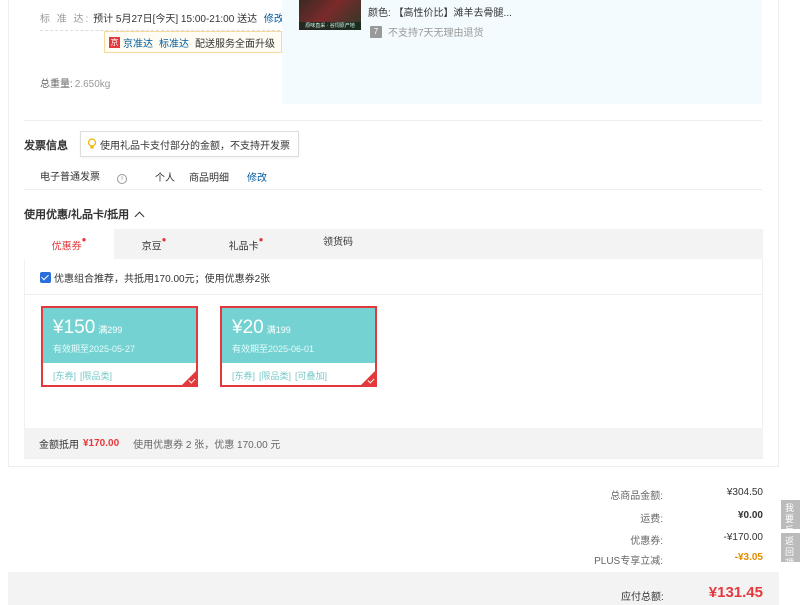 The width and height of the screenshot is (800, 605). I want to click on delivery-row: 标 准 达: 预计 5月27日[今天] 15:00-21:00 送达 修改, so click(162, 17).